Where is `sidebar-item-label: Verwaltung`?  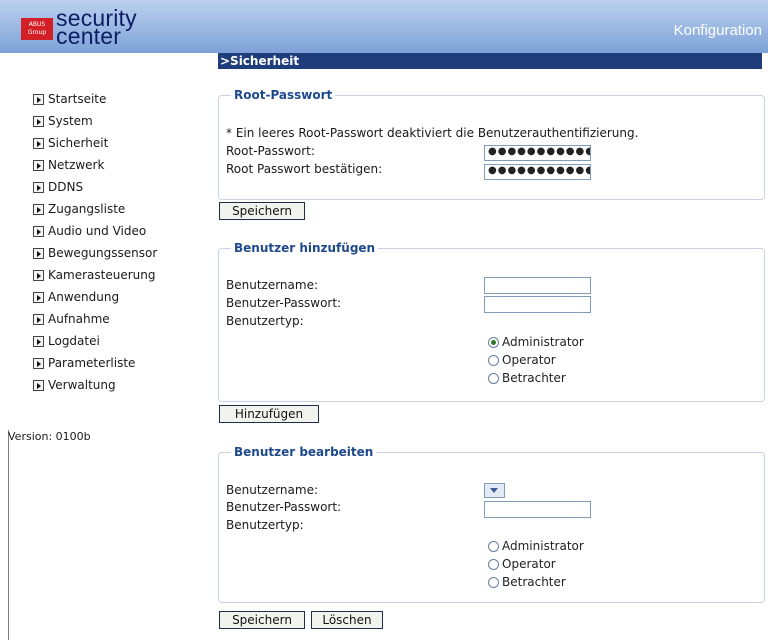 sidebar-item-label: Verwaltung is located at coordinates (82, 385).